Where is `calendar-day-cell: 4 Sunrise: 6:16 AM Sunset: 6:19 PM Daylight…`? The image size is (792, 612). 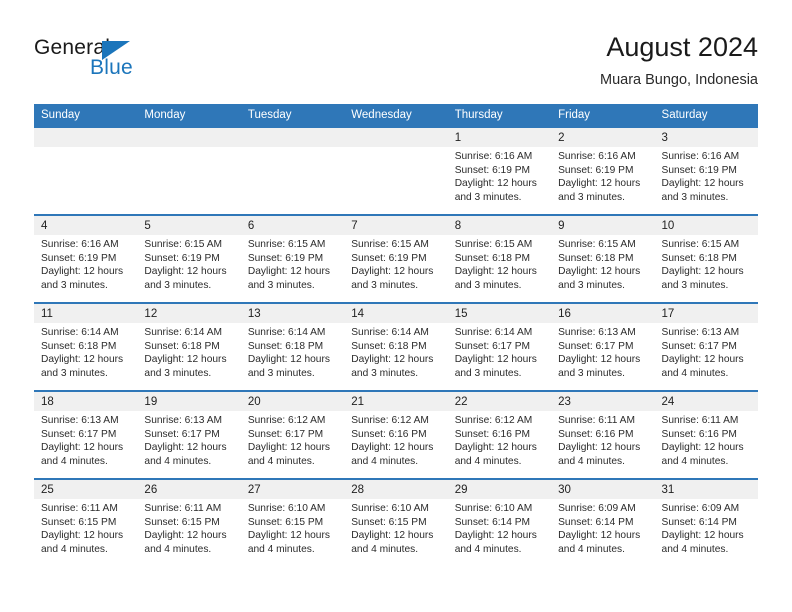
calendar-day-cell: 4 Sunrise: 6:16 AM Sunset: 6:19 PM Daylight… is located at coordinates (86, 259).